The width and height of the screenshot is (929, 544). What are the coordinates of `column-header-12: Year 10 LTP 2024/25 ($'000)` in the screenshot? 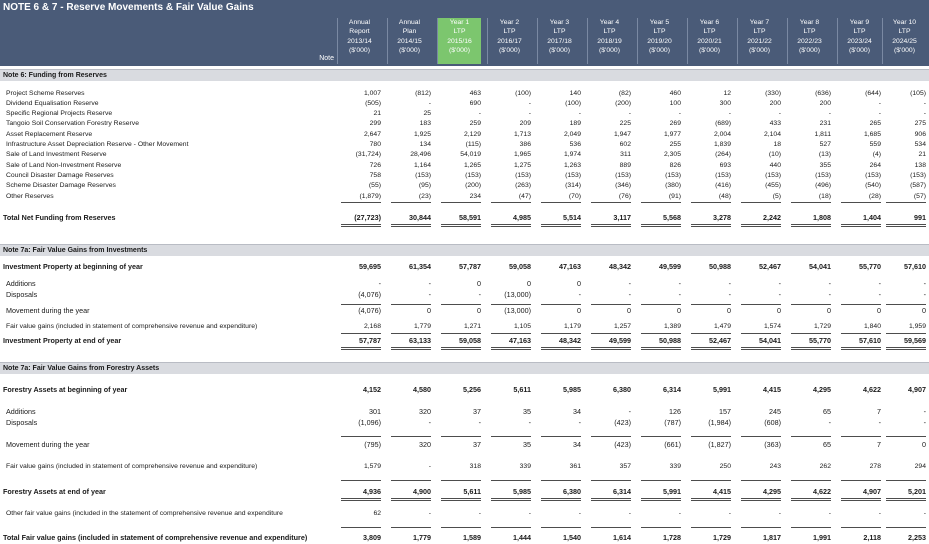 It's located at (904, 41).